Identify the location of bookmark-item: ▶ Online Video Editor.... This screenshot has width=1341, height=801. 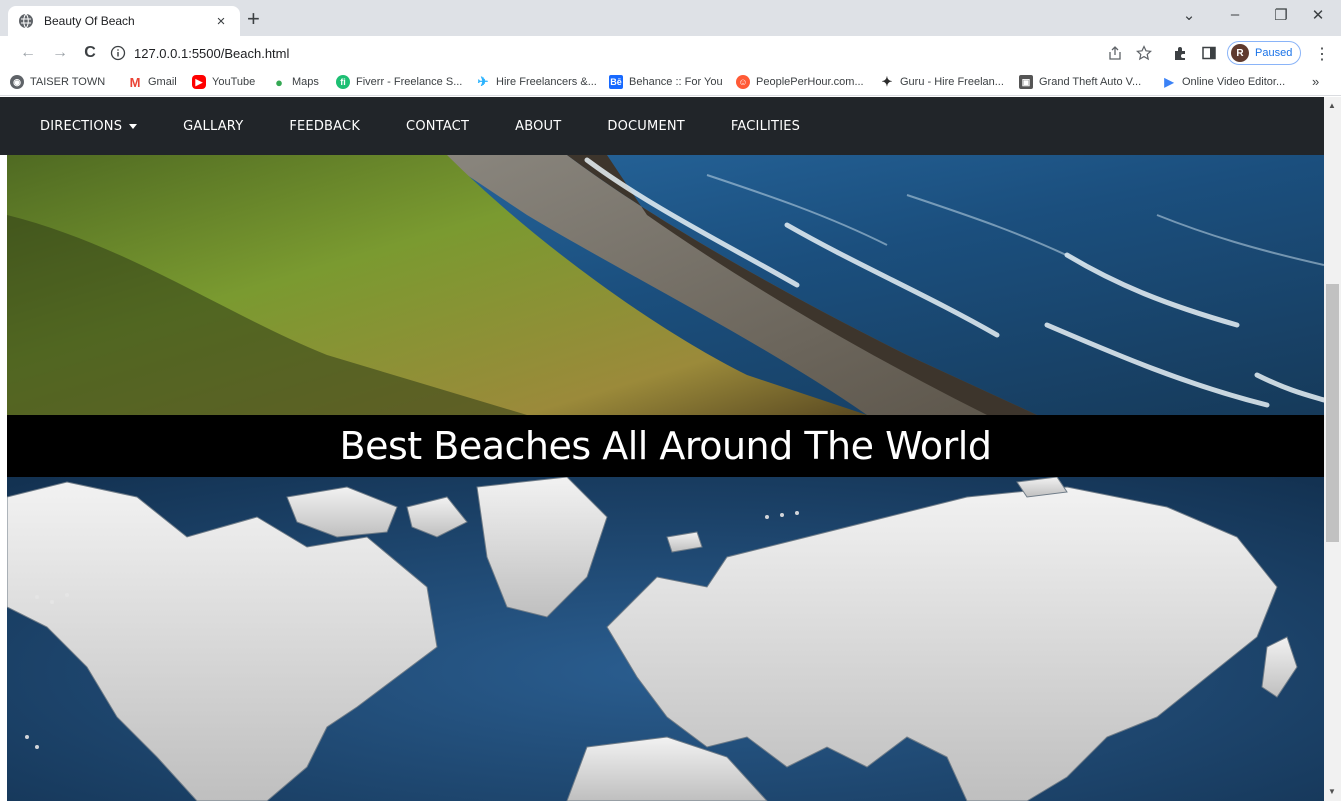
(1223, 82).